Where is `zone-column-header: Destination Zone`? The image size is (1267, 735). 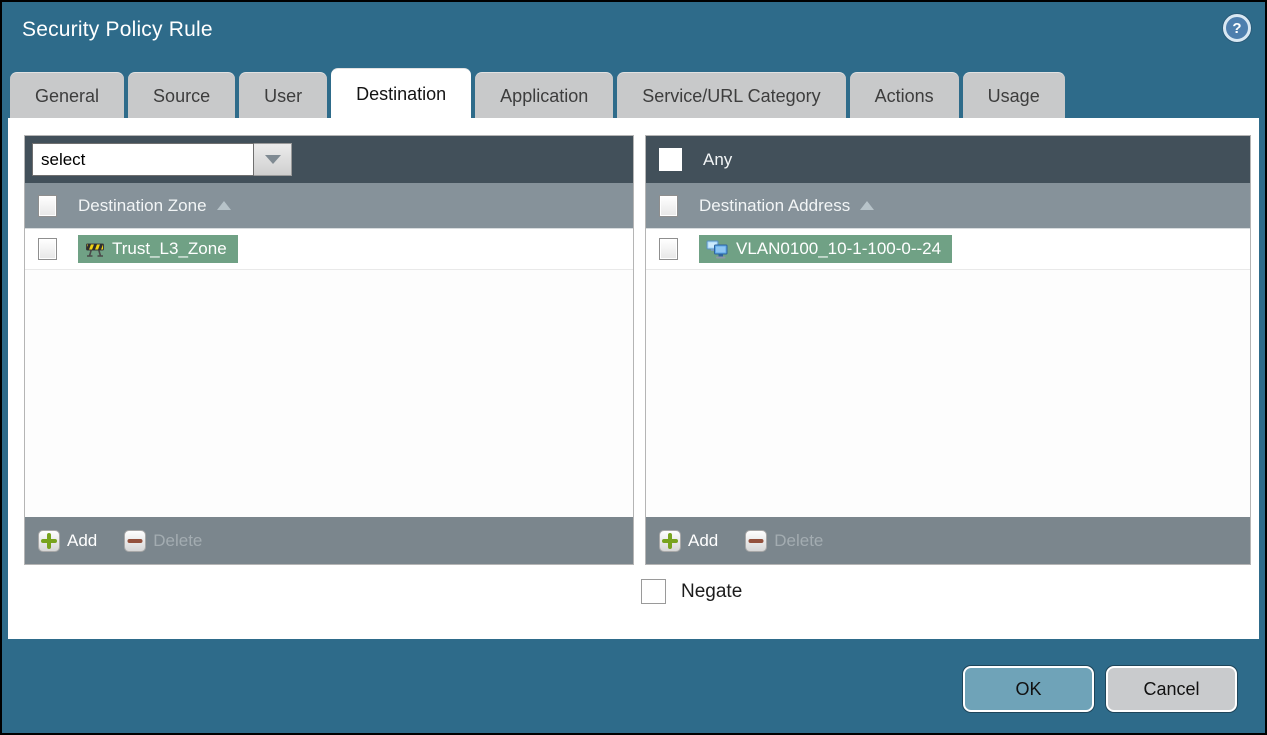
zone-column-header: Destination Zone is located at coordinates (329, 206).